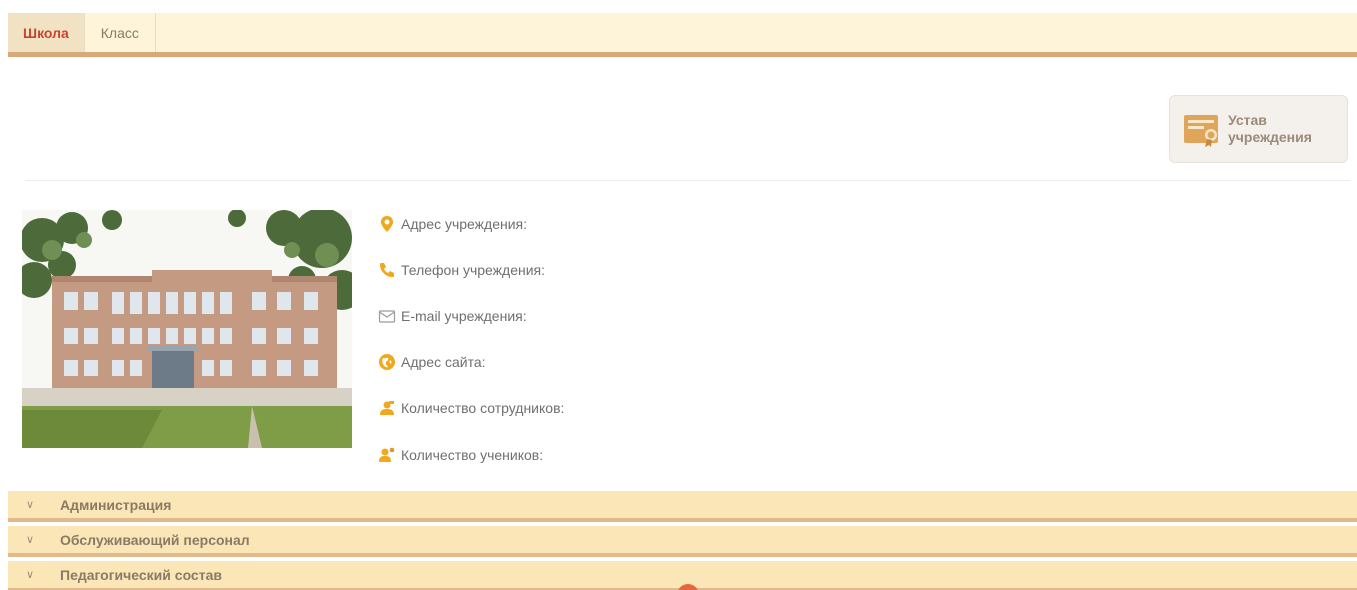 Image resolution: width=1357 pixels, height=590 pixels. I want to click on info-students-row: Количество учеников:, so click(460, 455).